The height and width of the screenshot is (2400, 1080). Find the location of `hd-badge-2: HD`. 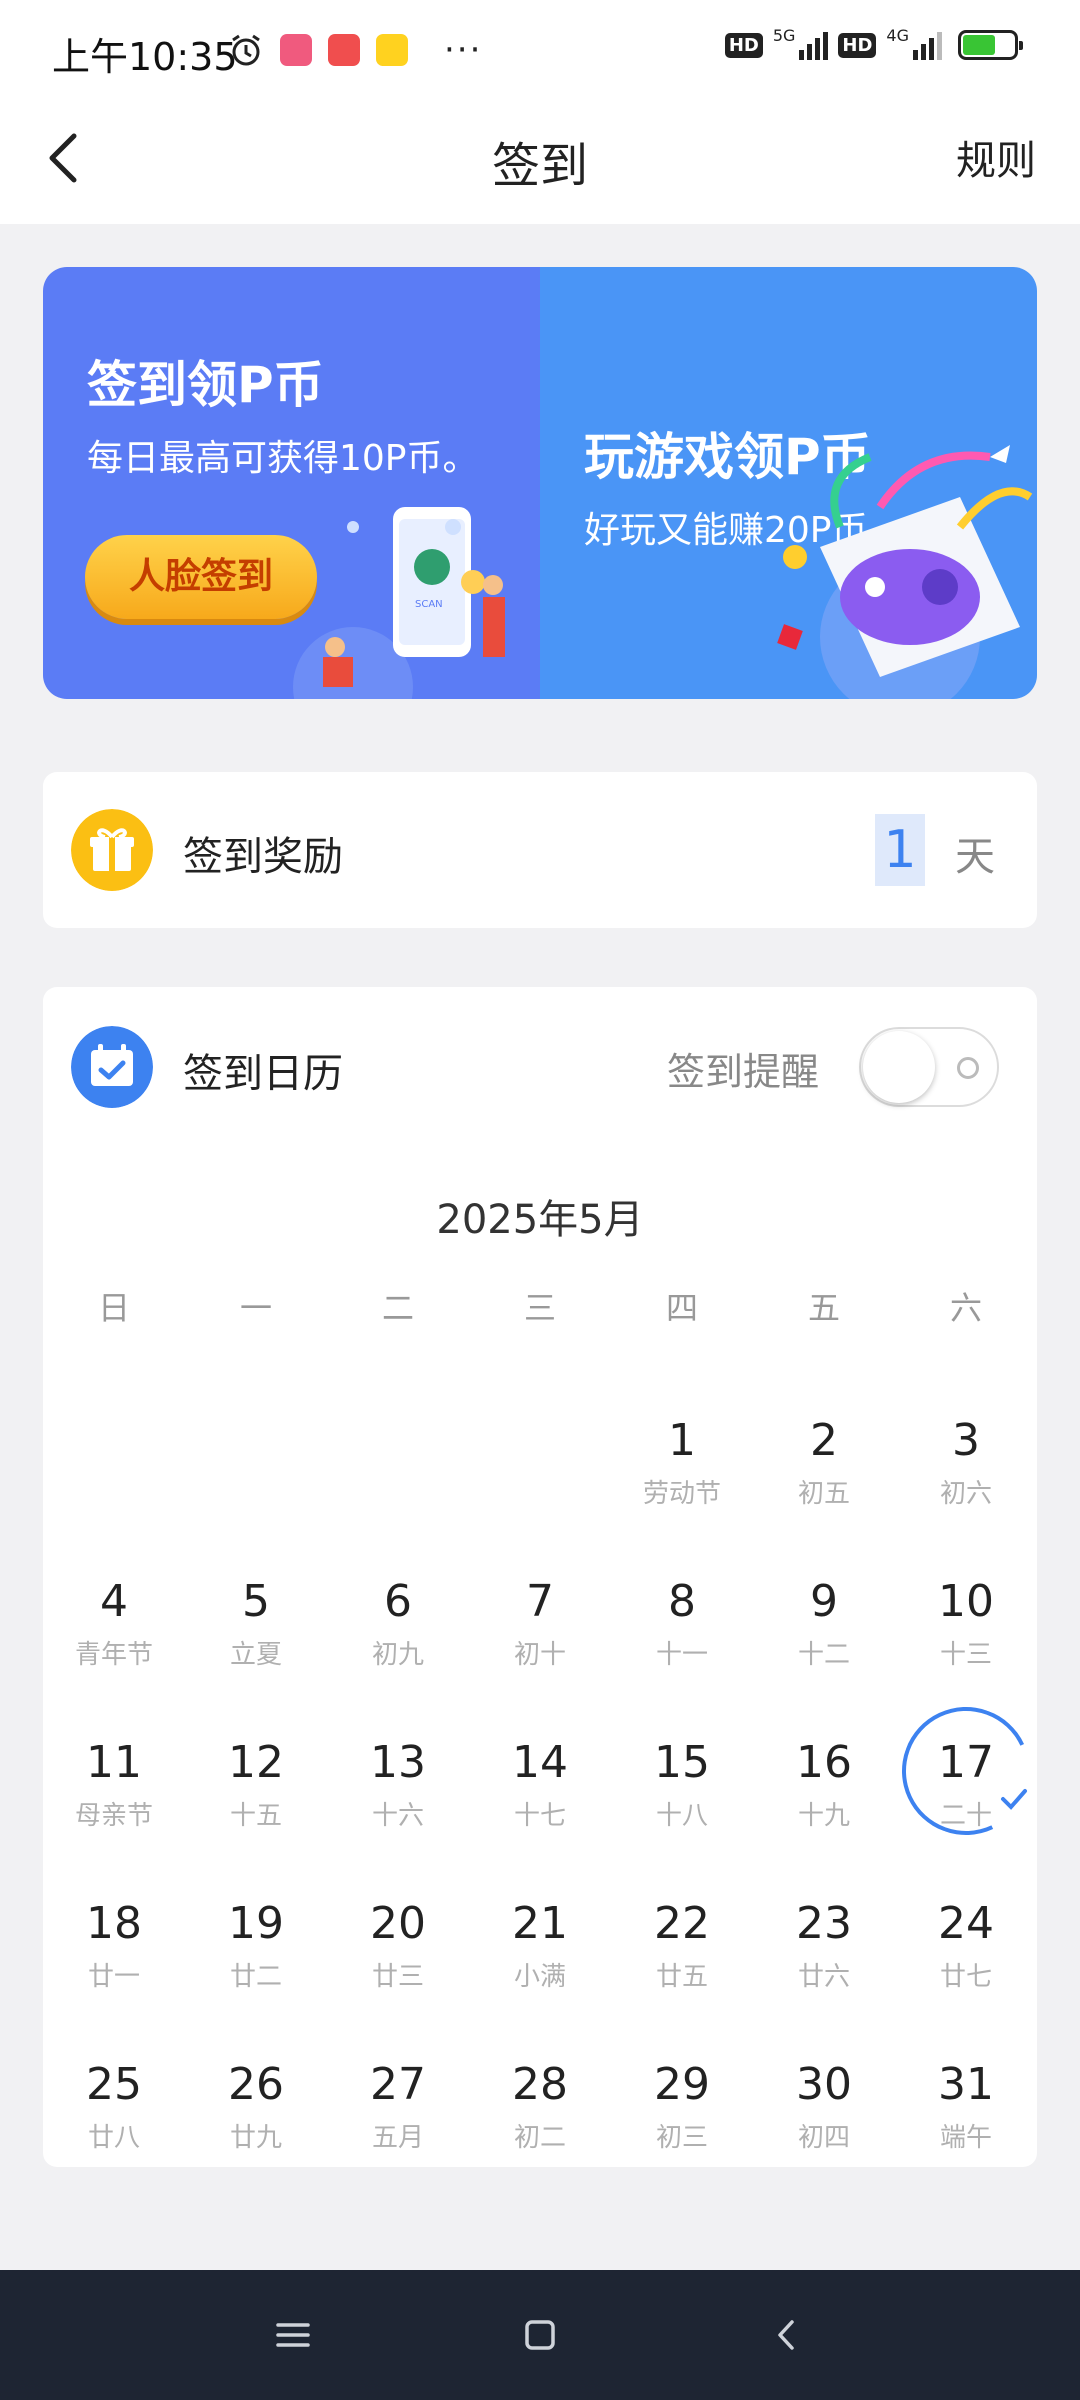

hd-badge-2: HD is located at coordinates (857, 45).